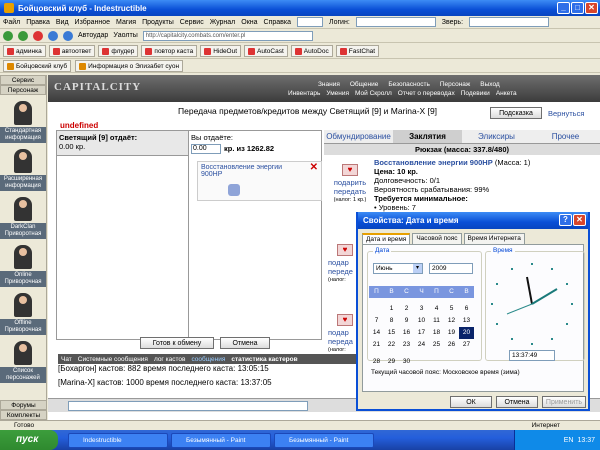 Image resolution: width=600 pixels, height=450 pixels. What do you see at coordinates (421, 345) in the screenshot?
I see `calendar-day: 24` at bounding box center [421, 345].